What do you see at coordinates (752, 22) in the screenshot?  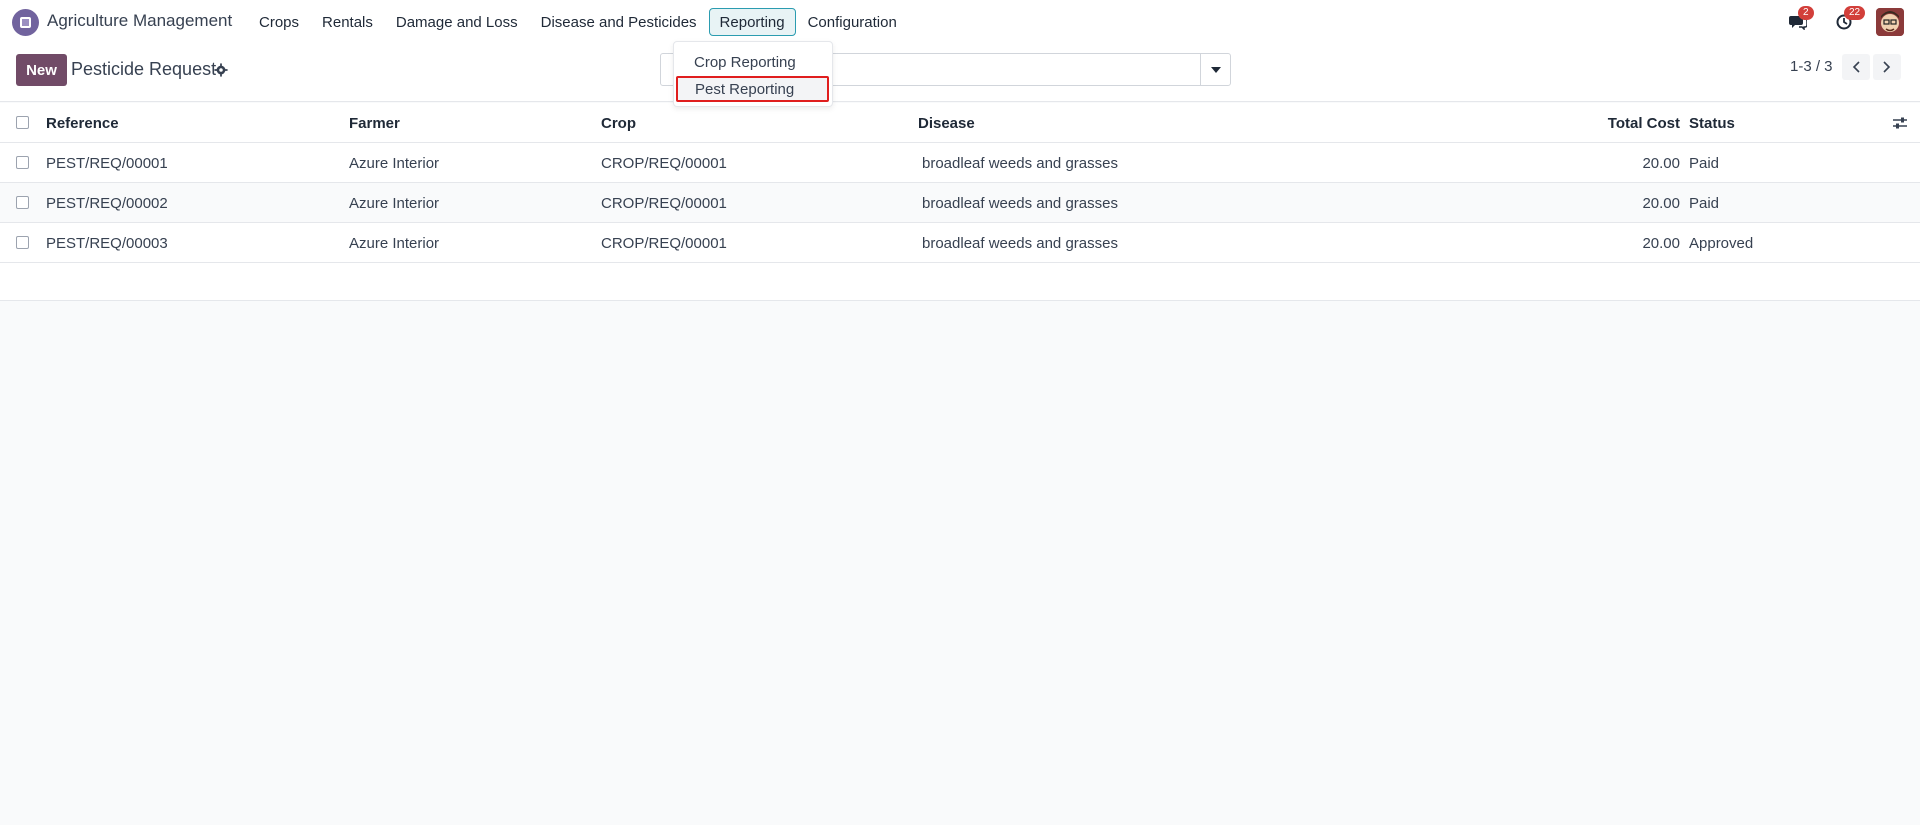 I see `menu-reporting: Reporting` at bounding box center [752, 22].